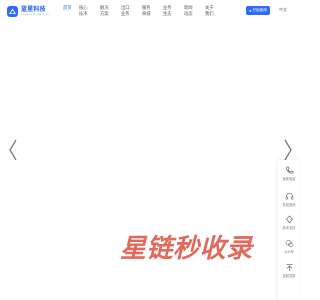  What do you see at coordinates (289, 205) in the screenshot?
I see `side-item-label: 售前咨询` at bounding box center [289, 205].